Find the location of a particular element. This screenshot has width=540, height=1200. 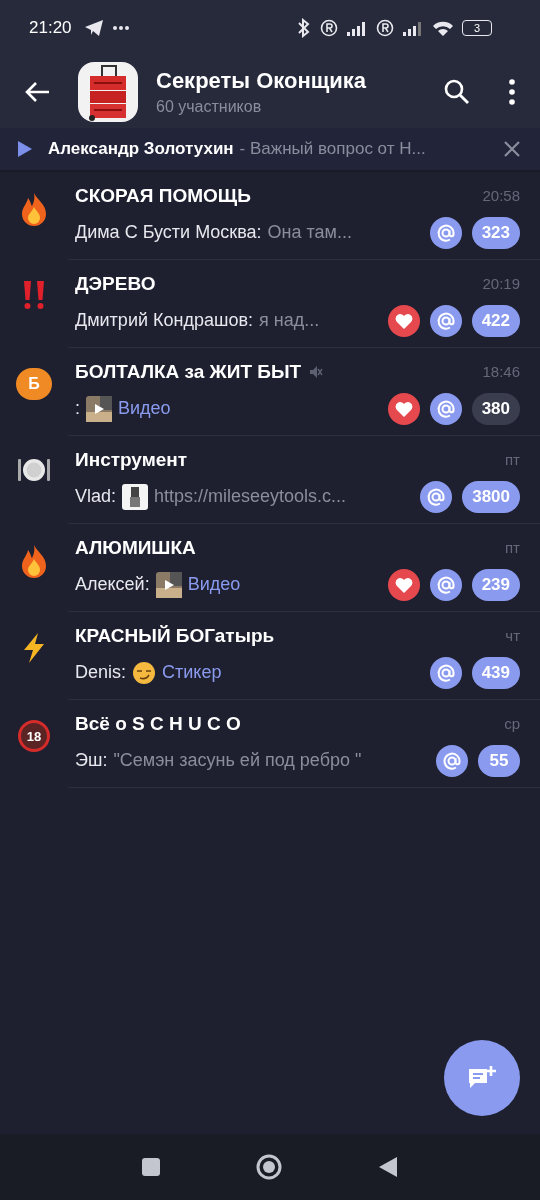

unread-count-badge: 3800 is located at coordinates (491, 496).